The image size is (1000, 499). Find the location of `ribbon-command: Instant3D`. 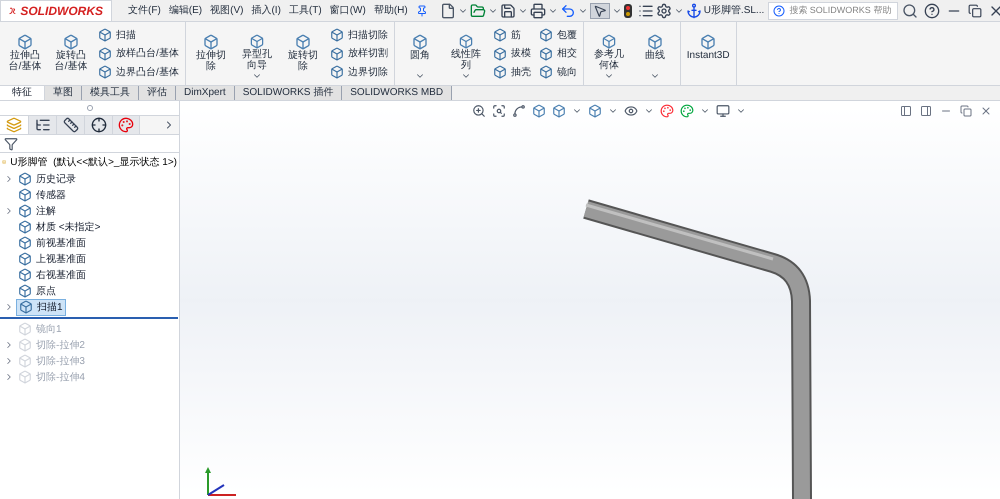

ribbon-command: Instant3D is located at coordinates (708, 53).